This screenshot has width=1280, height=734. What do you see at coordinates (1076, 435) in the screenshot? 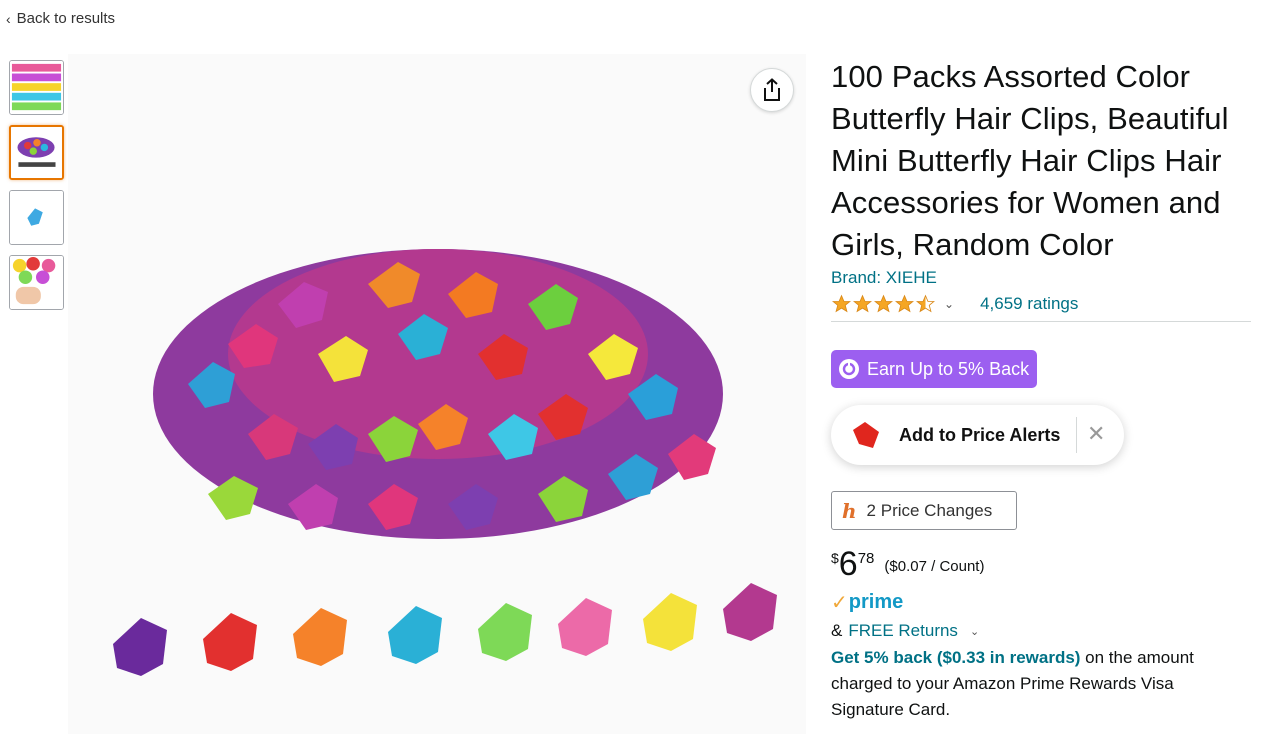
I see `divider` at bounding box center [1076, 435].